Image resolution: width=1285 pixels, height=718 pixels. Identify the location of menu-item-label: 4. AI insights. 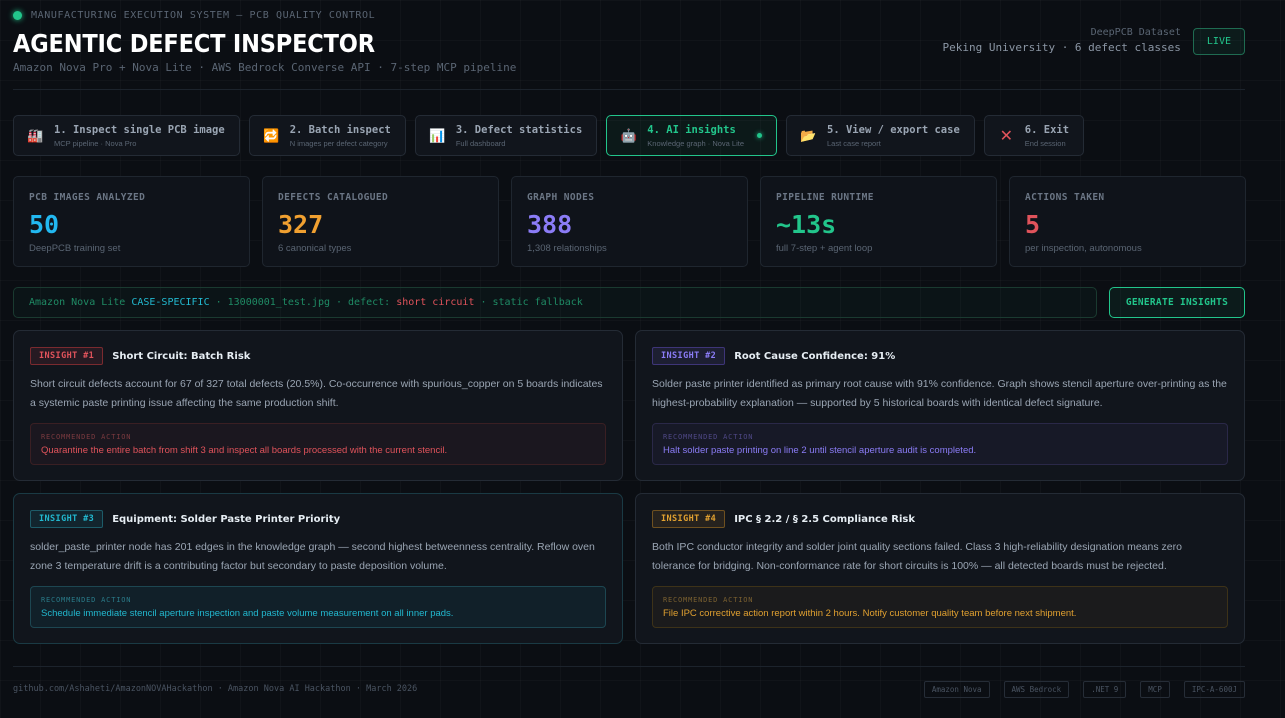
(691, 129).